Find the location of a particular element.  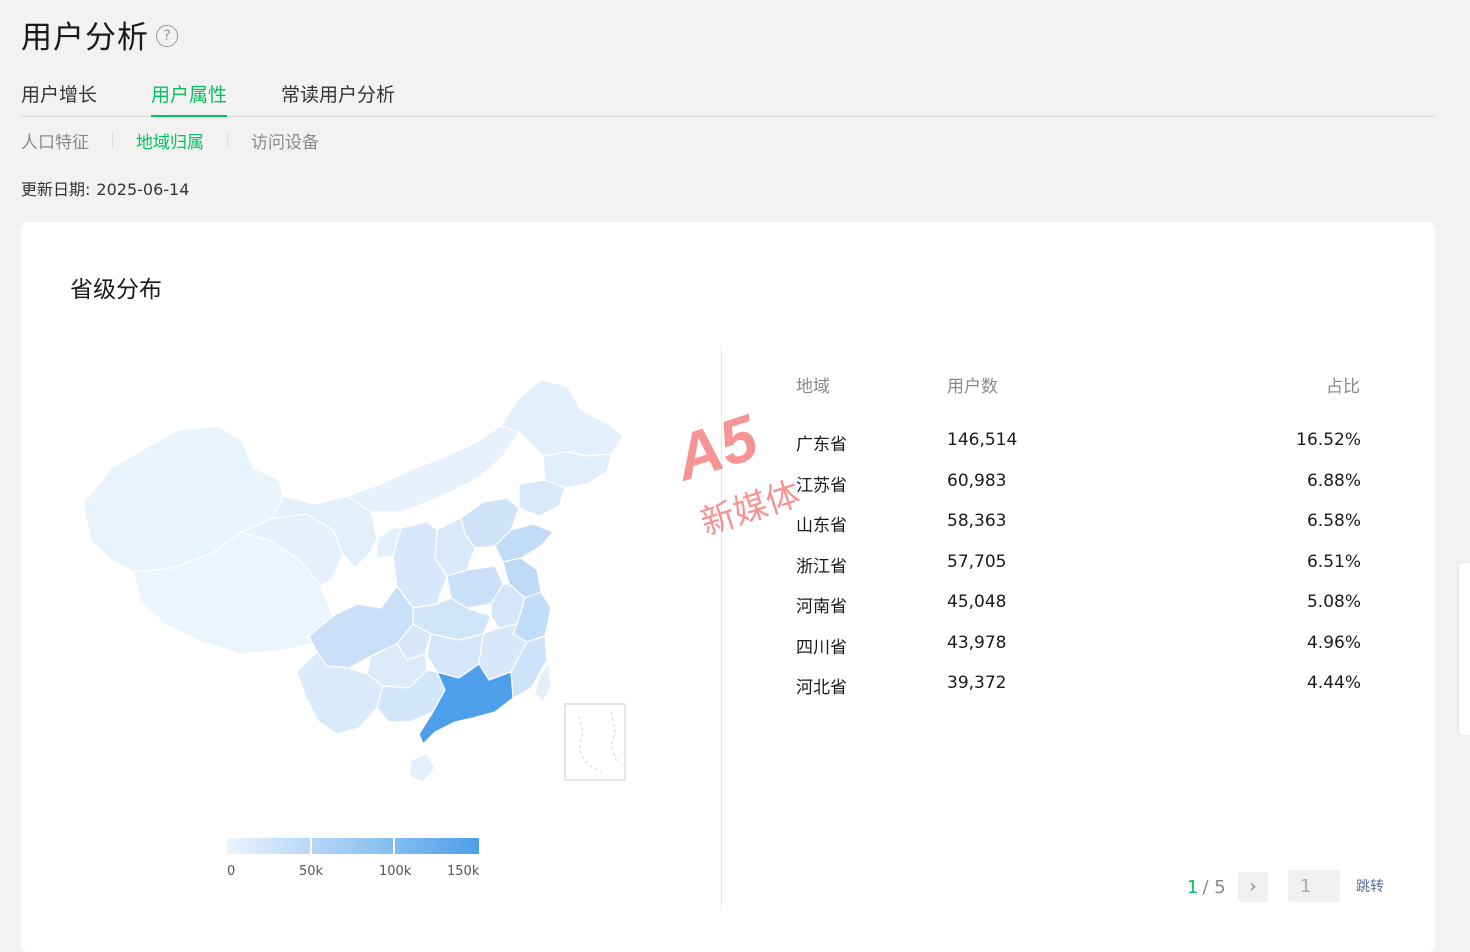

a5-watermark-logo: A5 新媒体 is located at coordinates (737, 471).